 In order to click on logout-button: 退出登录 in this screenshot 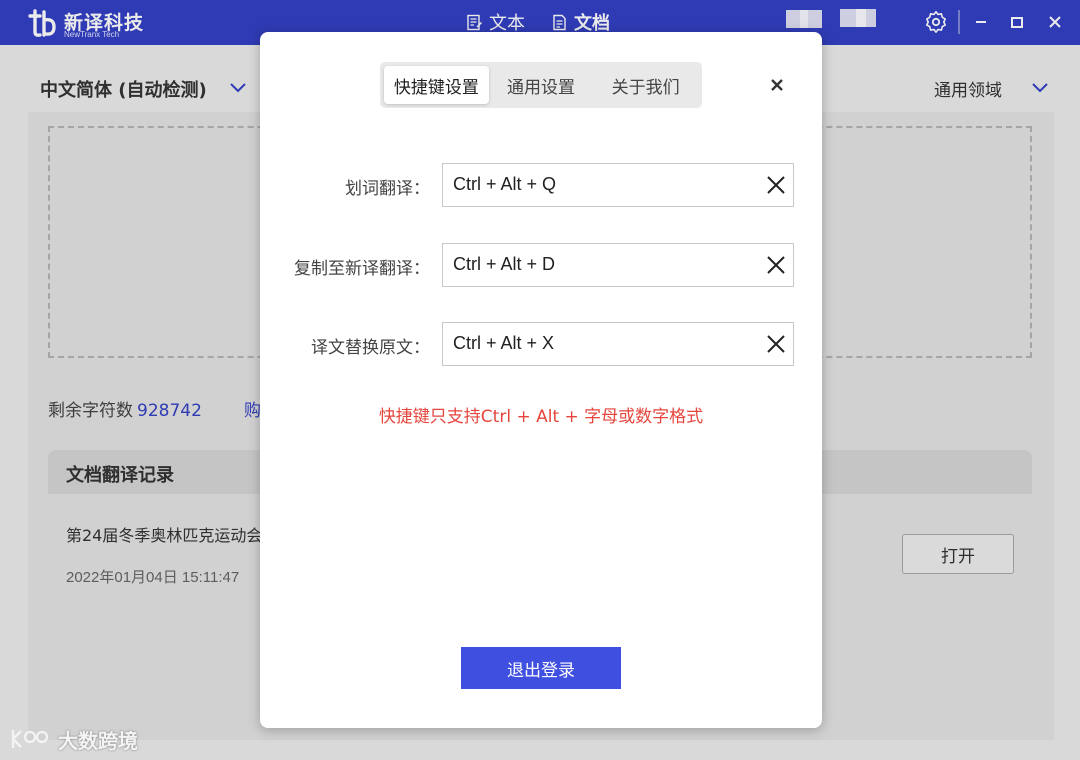, I will do `click(541, 668)`.